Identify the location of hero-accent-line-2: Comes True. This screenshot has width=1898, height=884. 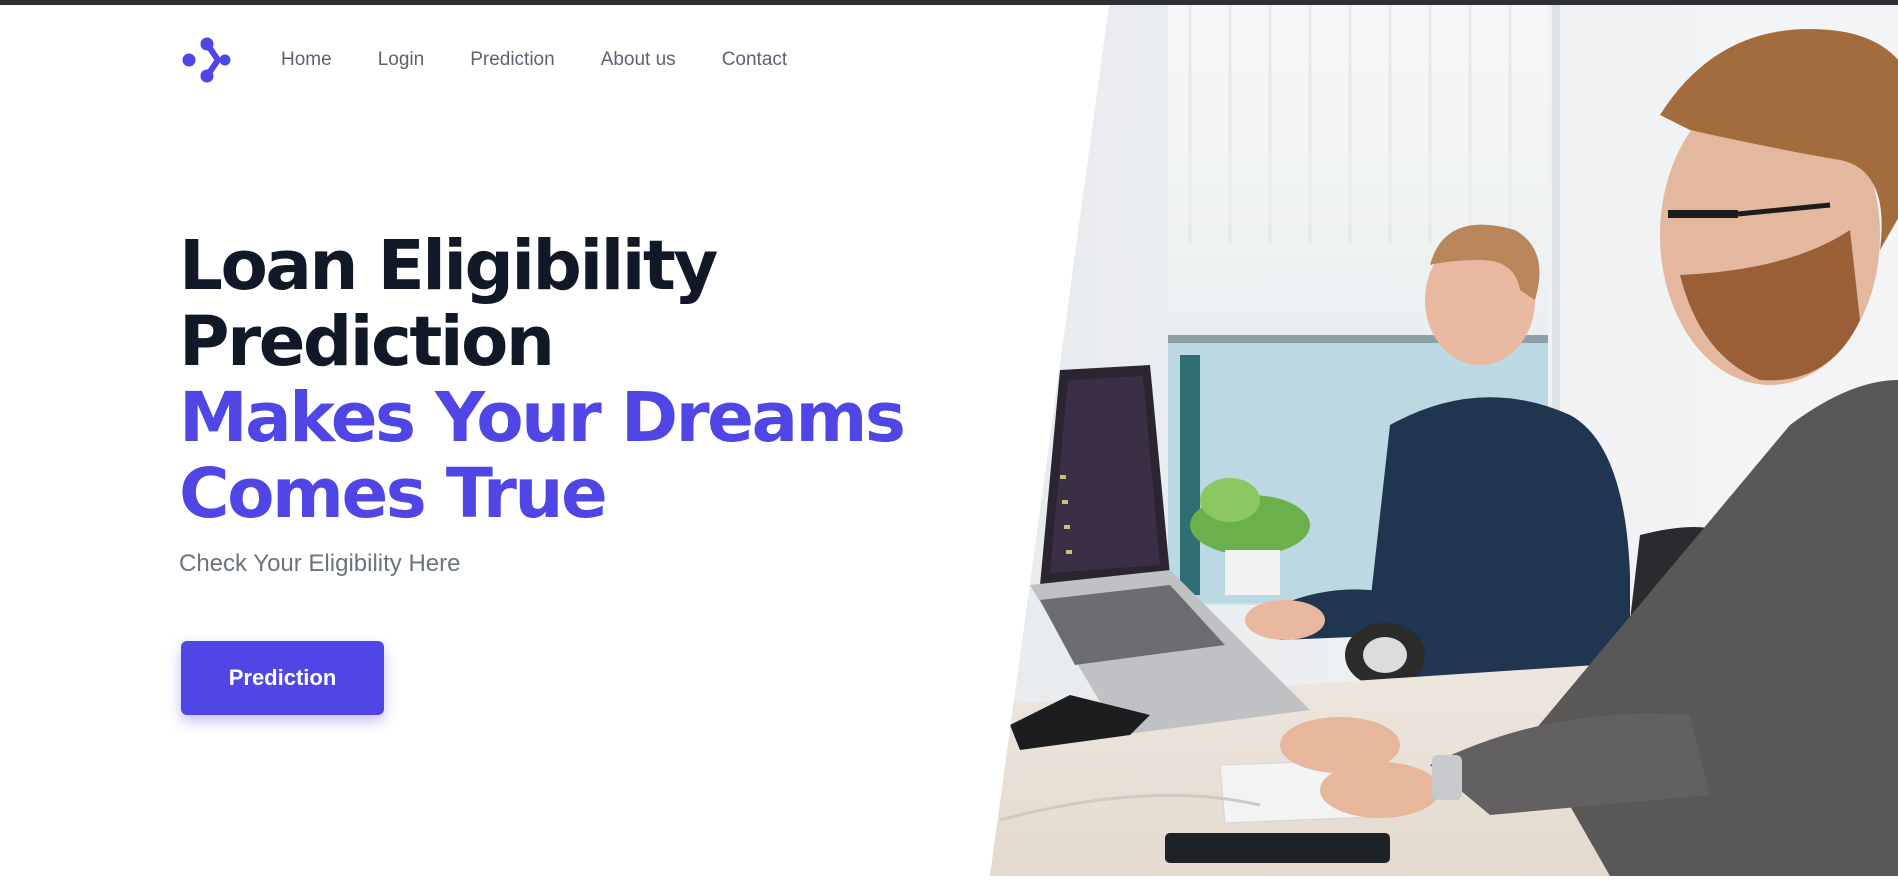
(393, 494).